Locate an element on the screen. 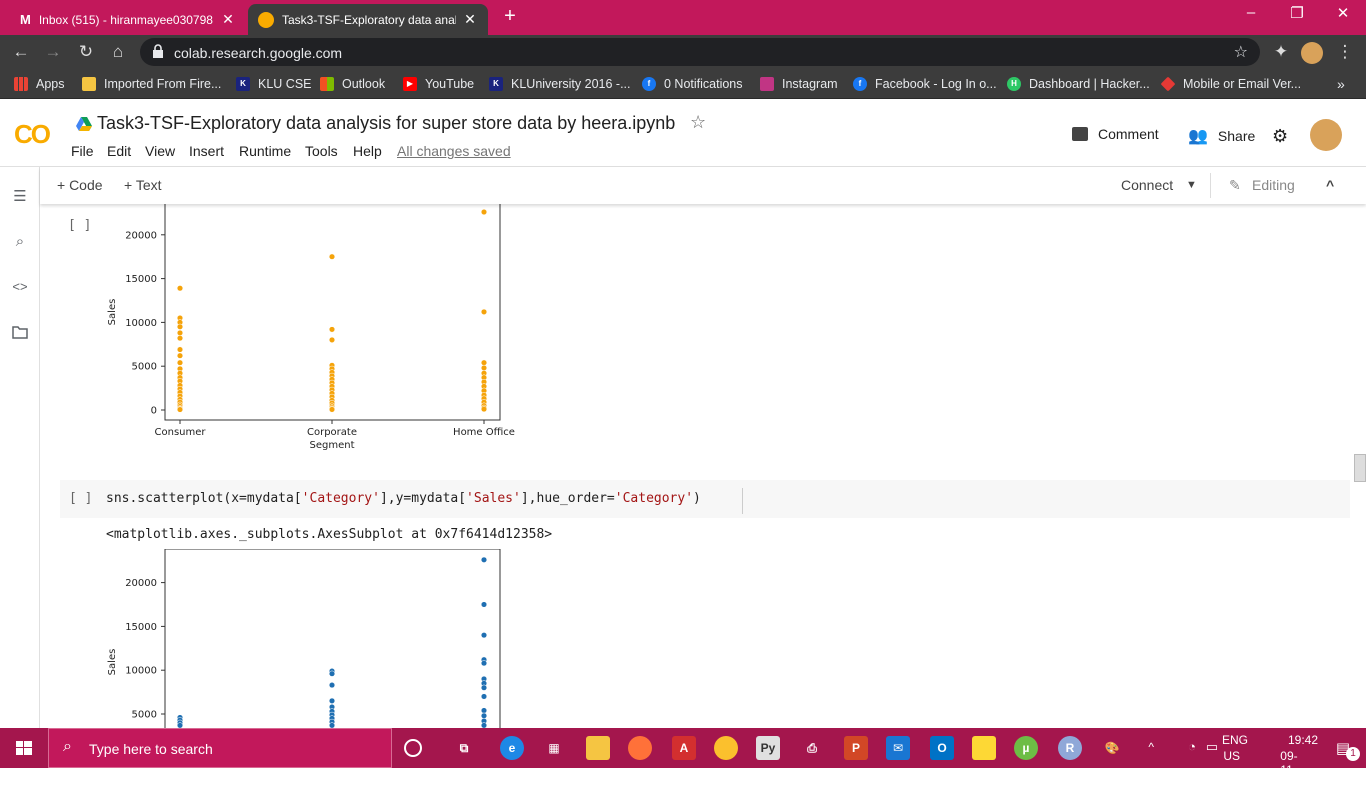 The width and height of the screenshot is (1366, 791). home-icon: ⌂ is located at coordinates (118, 52).